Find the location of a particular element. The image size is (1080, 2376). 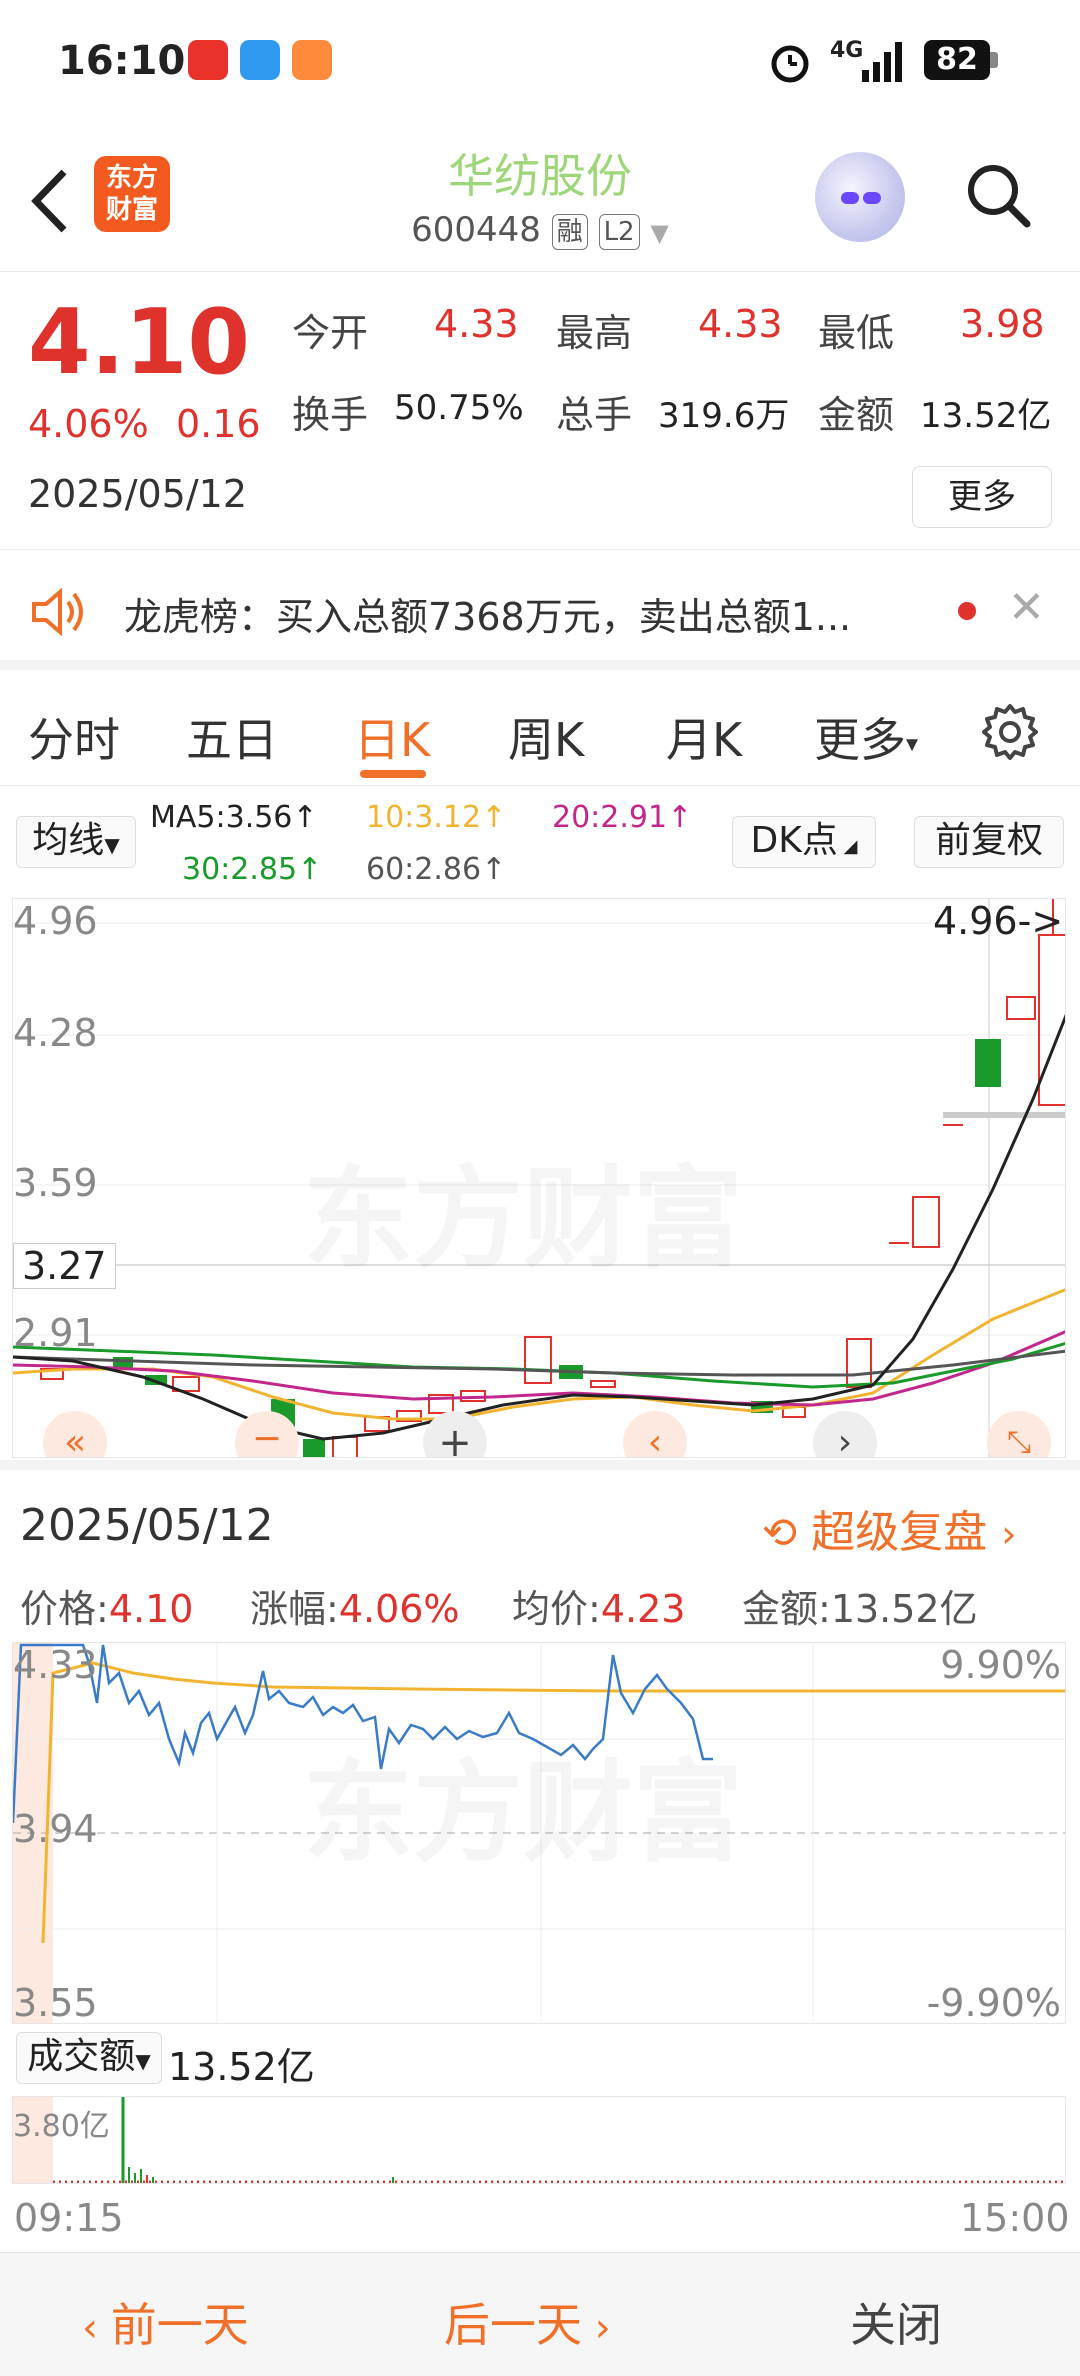

unread-dot is located at coordinates (967, 611).